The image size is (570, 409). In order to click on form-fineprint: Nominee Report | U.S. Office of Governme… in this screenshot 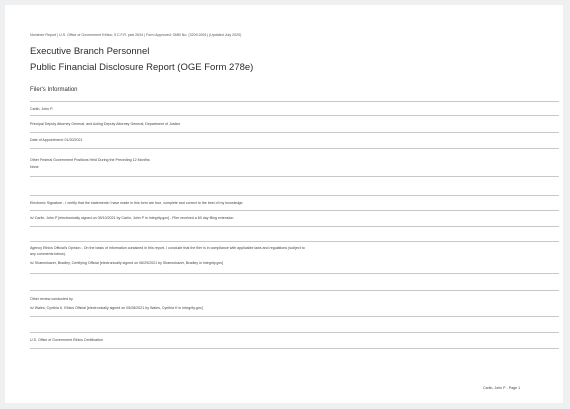, I will do `click(136, 35)`.